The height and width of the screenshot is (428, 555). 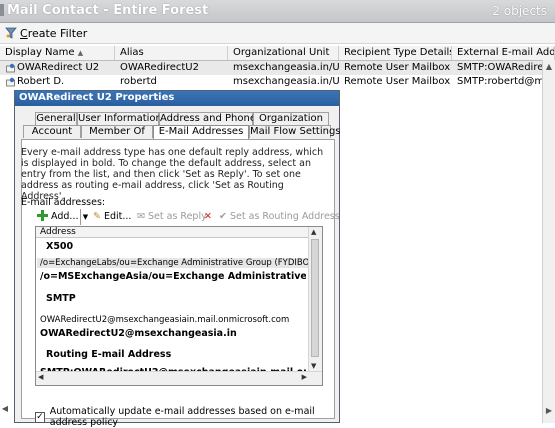 I want to click on tab-email-addresses: E-Mail Addresses, so click(x=201, y=132).